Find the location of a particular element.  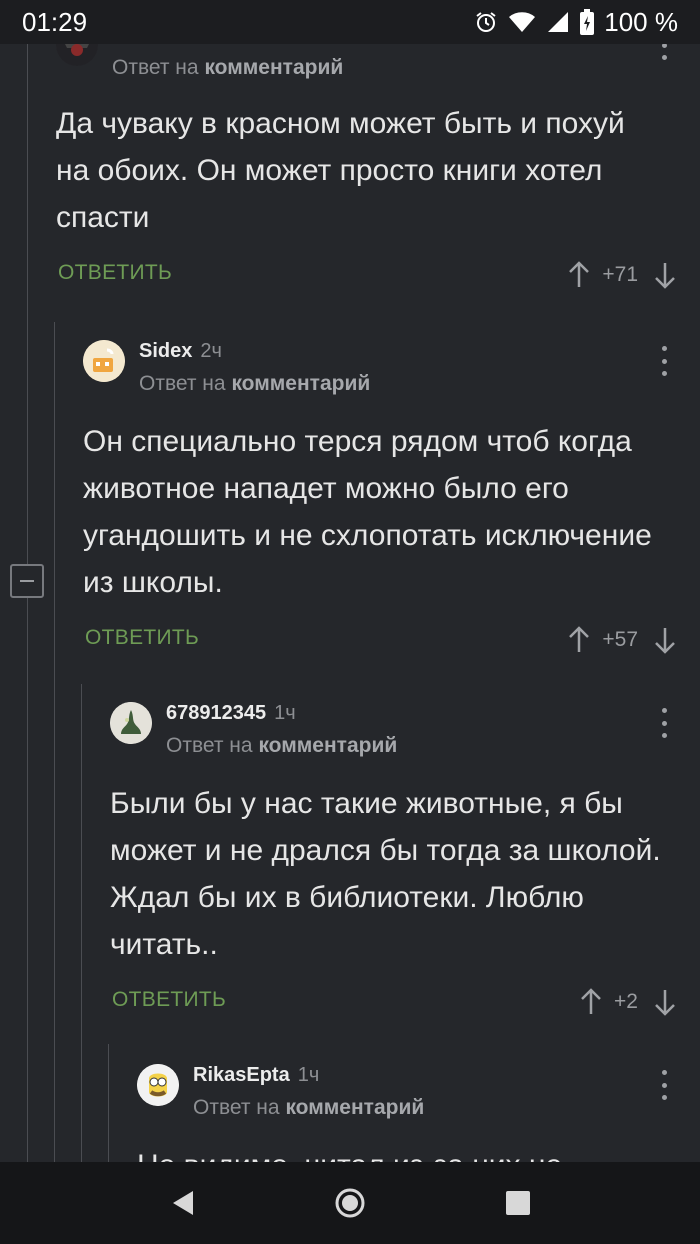

score: +2 is located at coordinates (626, 1001).